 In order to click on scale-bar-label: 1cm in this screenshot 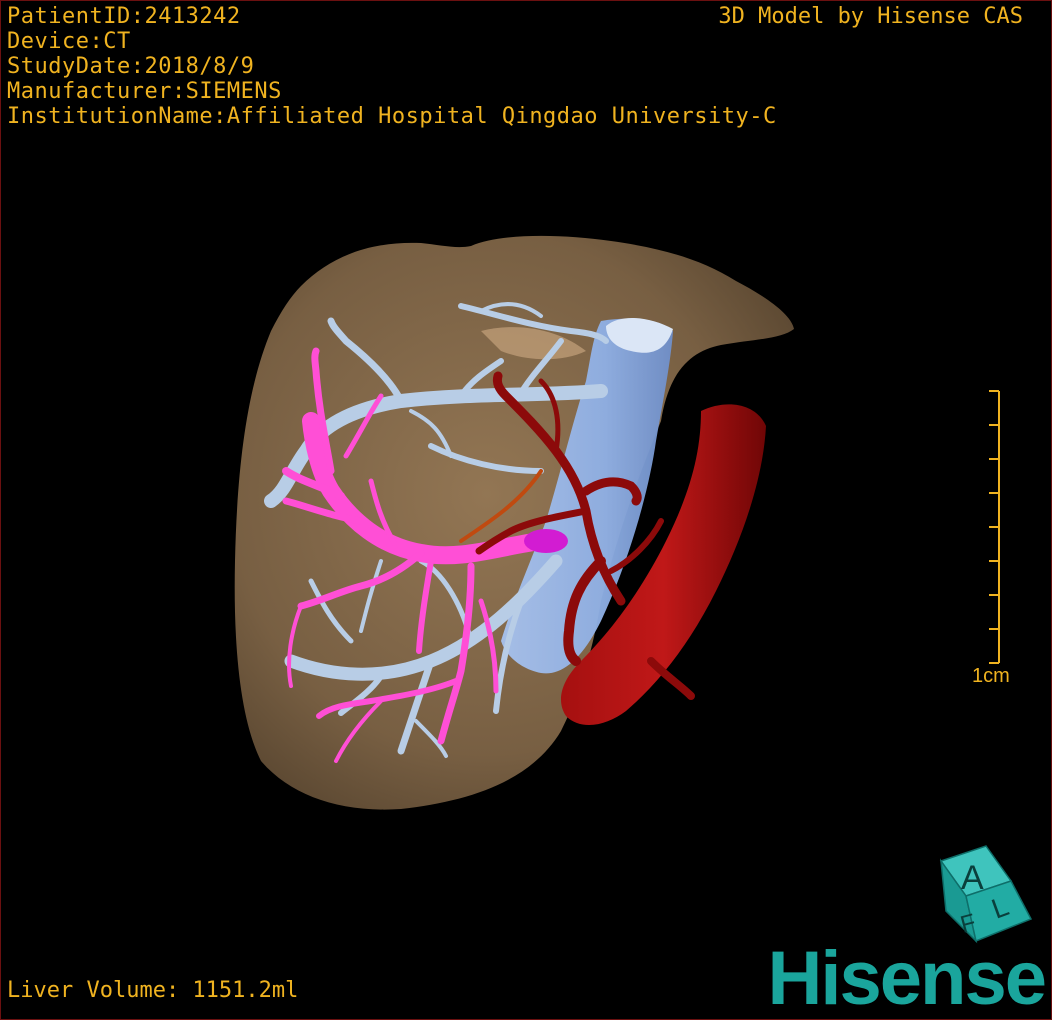, I will do `click(991, 676)`.